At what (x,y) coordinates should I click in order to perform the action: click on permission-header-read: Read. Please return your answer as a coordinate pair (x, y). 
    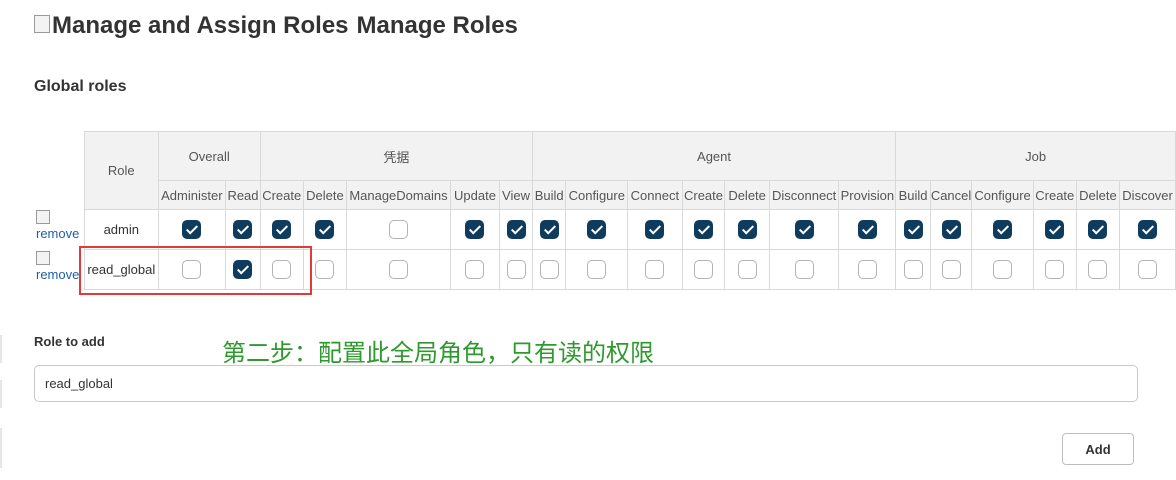
    Looking at the image, I should click on (243, 195).